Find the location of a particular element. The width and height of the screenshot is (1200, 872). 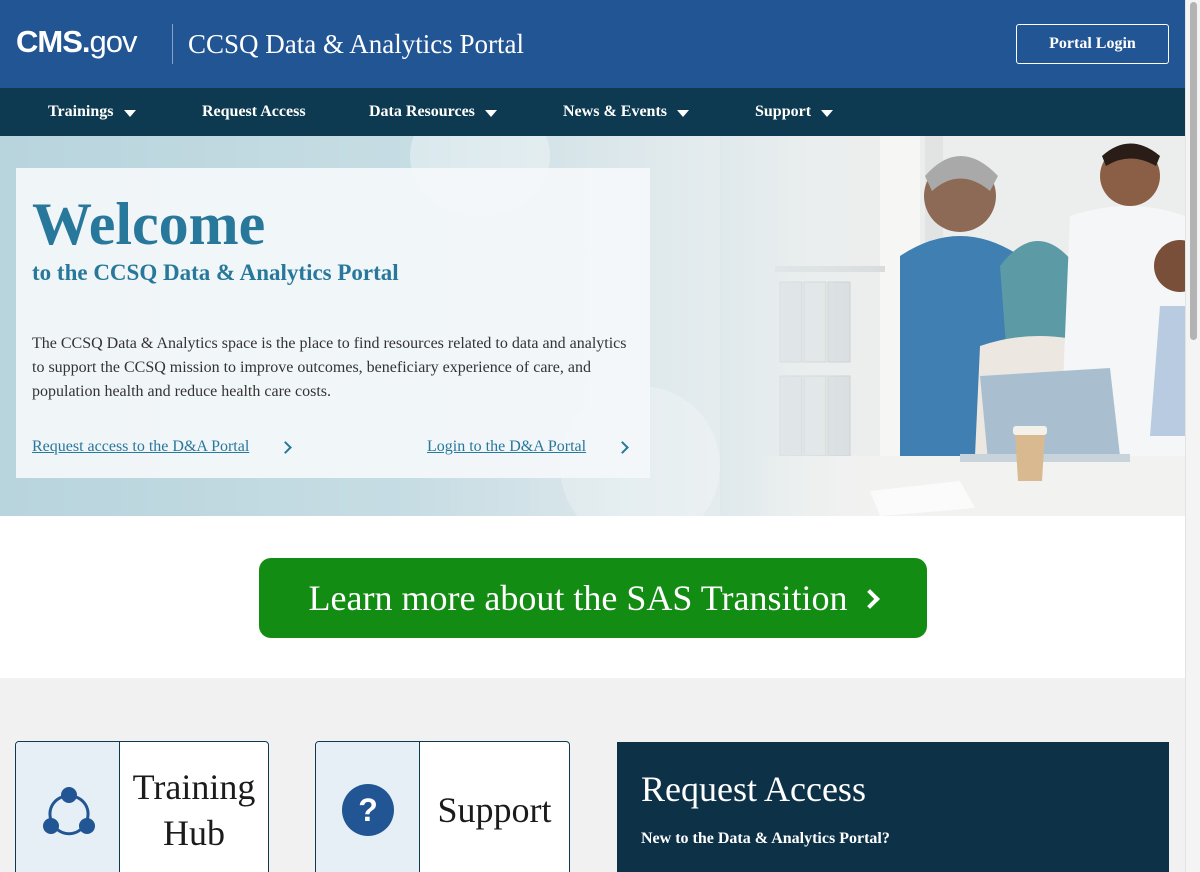

request-access-subtitle: New to the Data & Analytics Portal? is located at coordinates (765, 838).